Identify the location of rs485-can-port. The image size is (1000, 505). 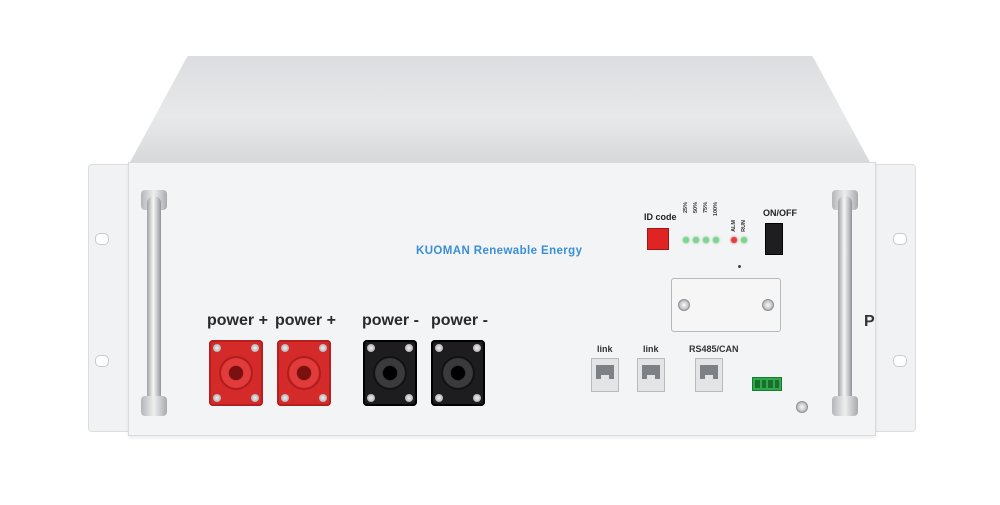
(709, 375).